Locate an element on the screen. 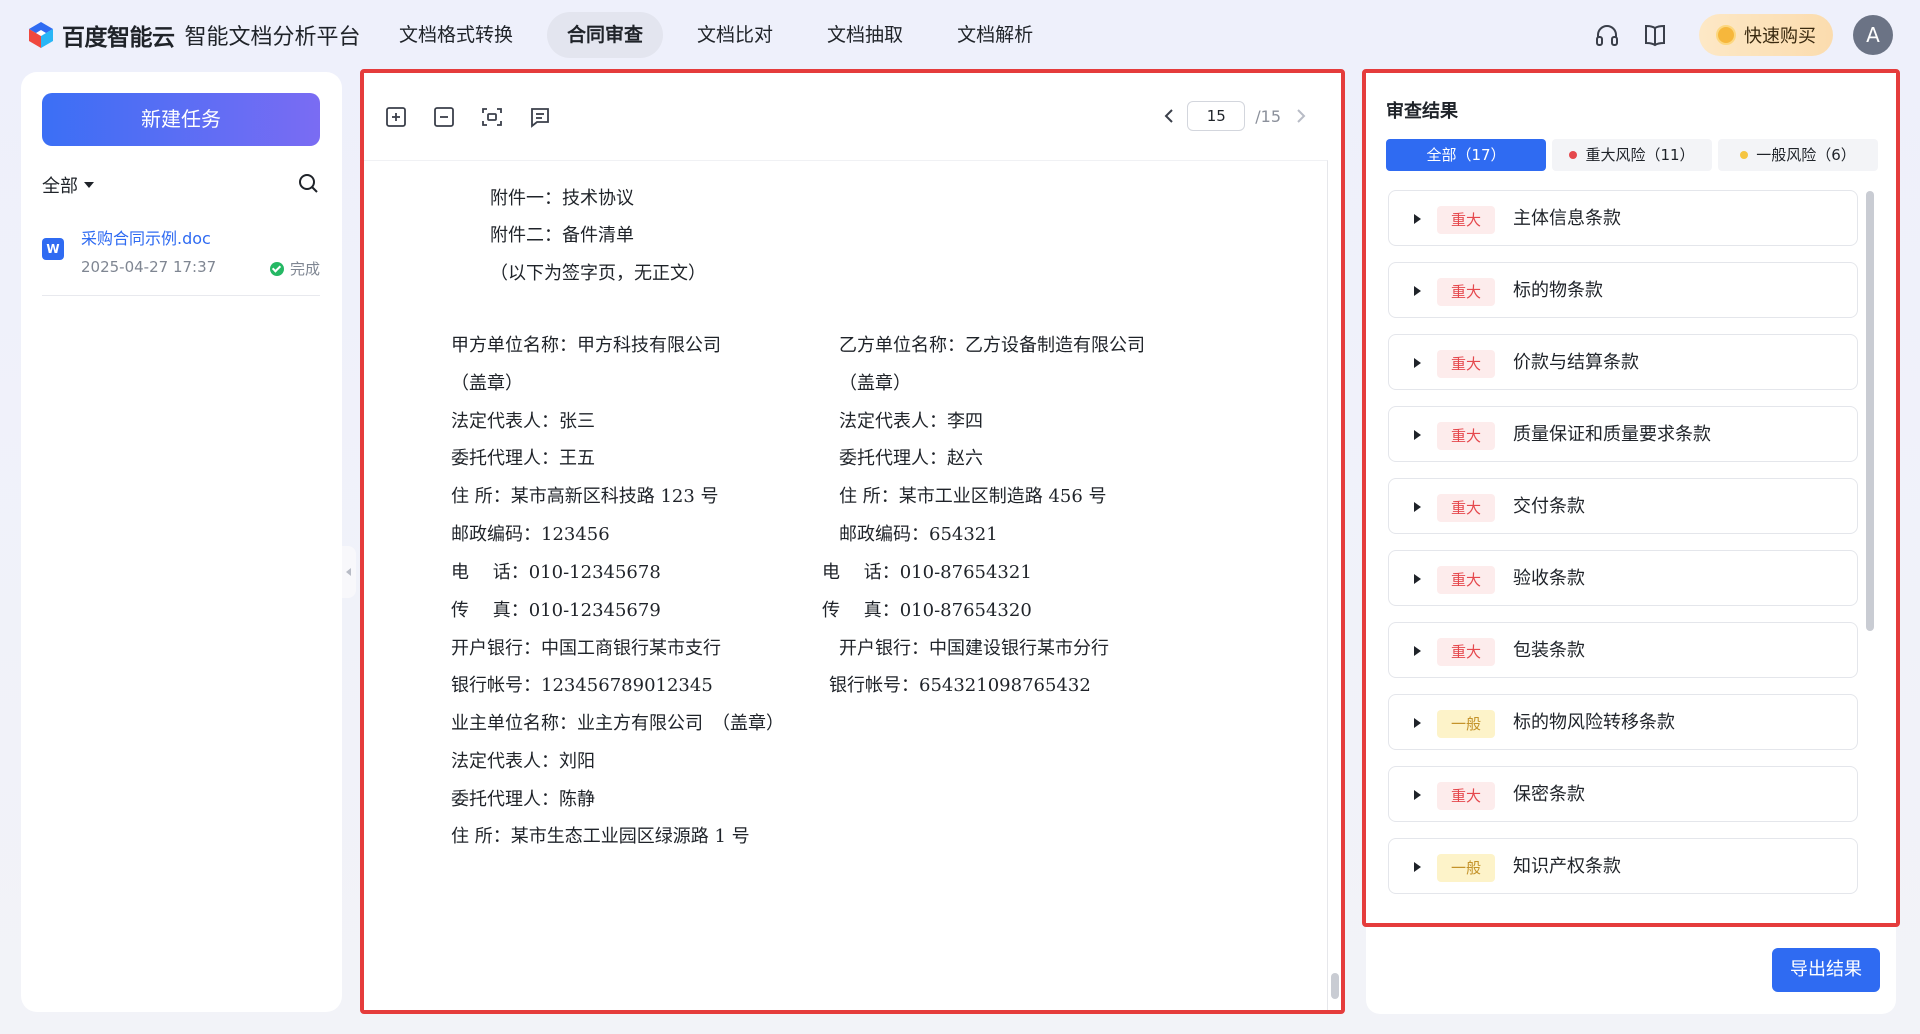  fit-screen-icon is located at coordinates (492, 117).